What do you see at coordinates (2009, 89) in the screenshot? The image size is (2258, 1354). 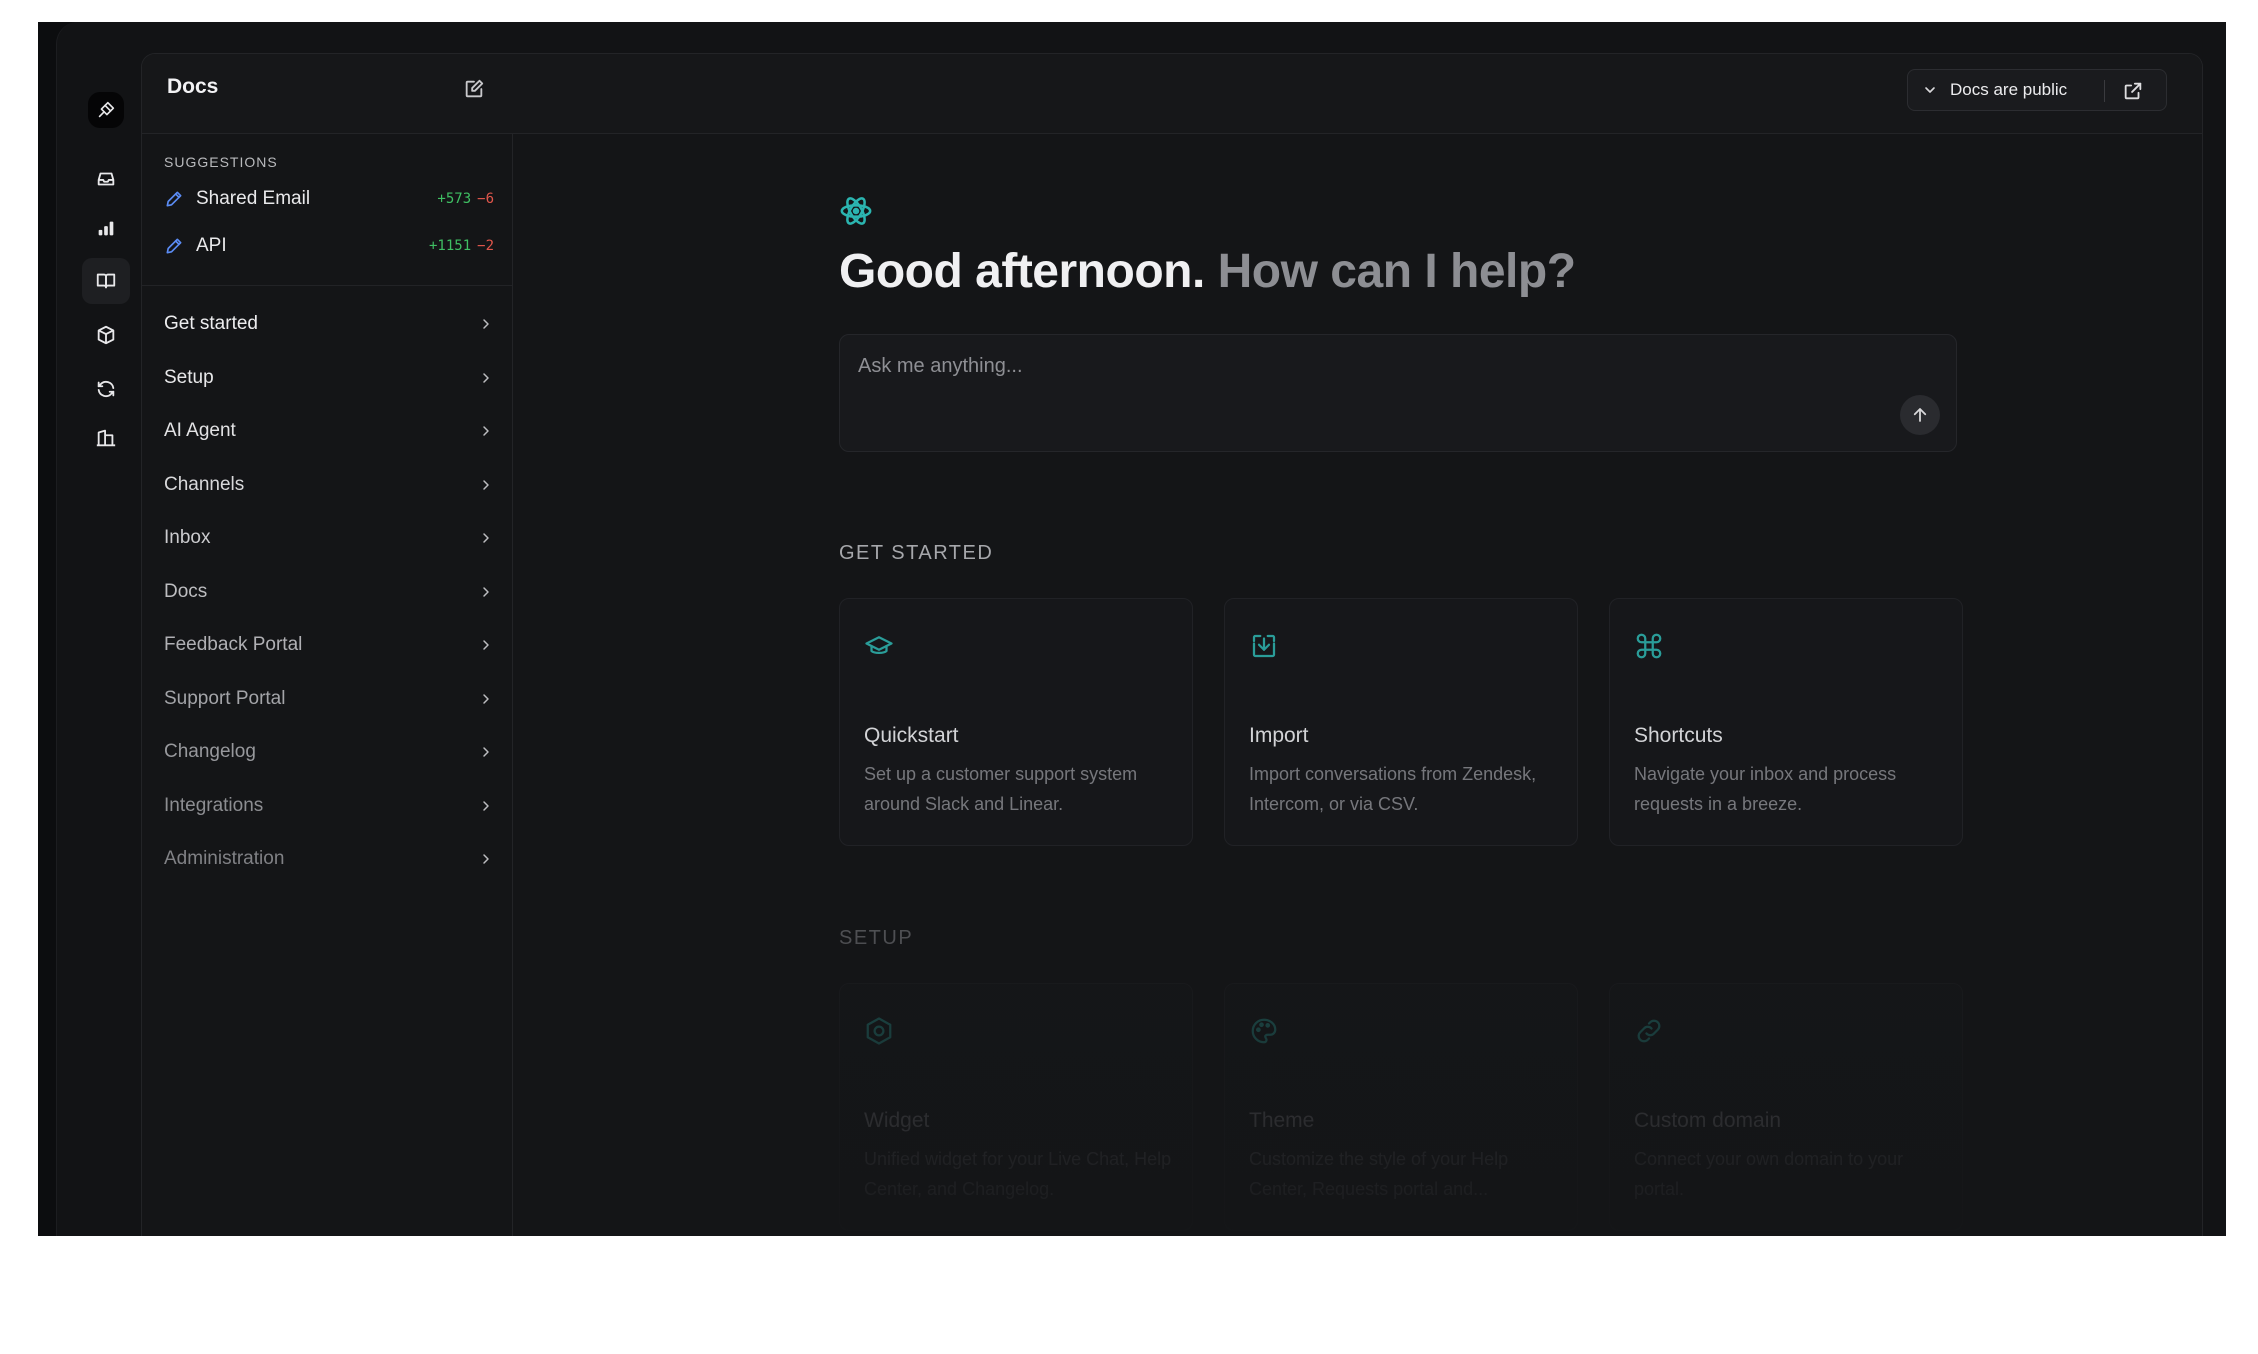 I see `visibility-label: Docs are public` at bounding box center [2009, 89].